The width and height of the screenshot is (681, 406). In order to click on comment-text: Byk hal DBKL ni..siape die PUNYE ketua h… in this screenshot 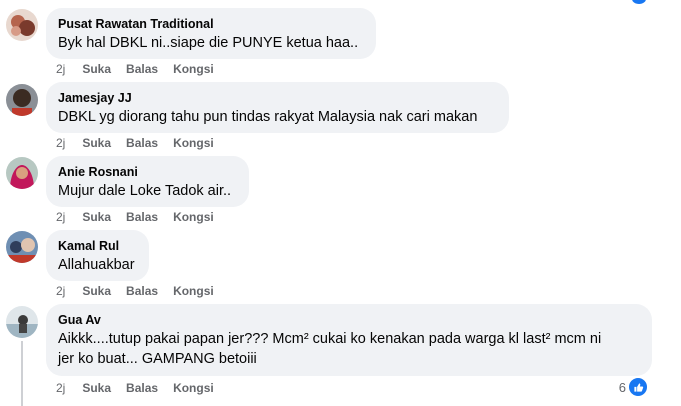, I will do `click(208, 43)`.